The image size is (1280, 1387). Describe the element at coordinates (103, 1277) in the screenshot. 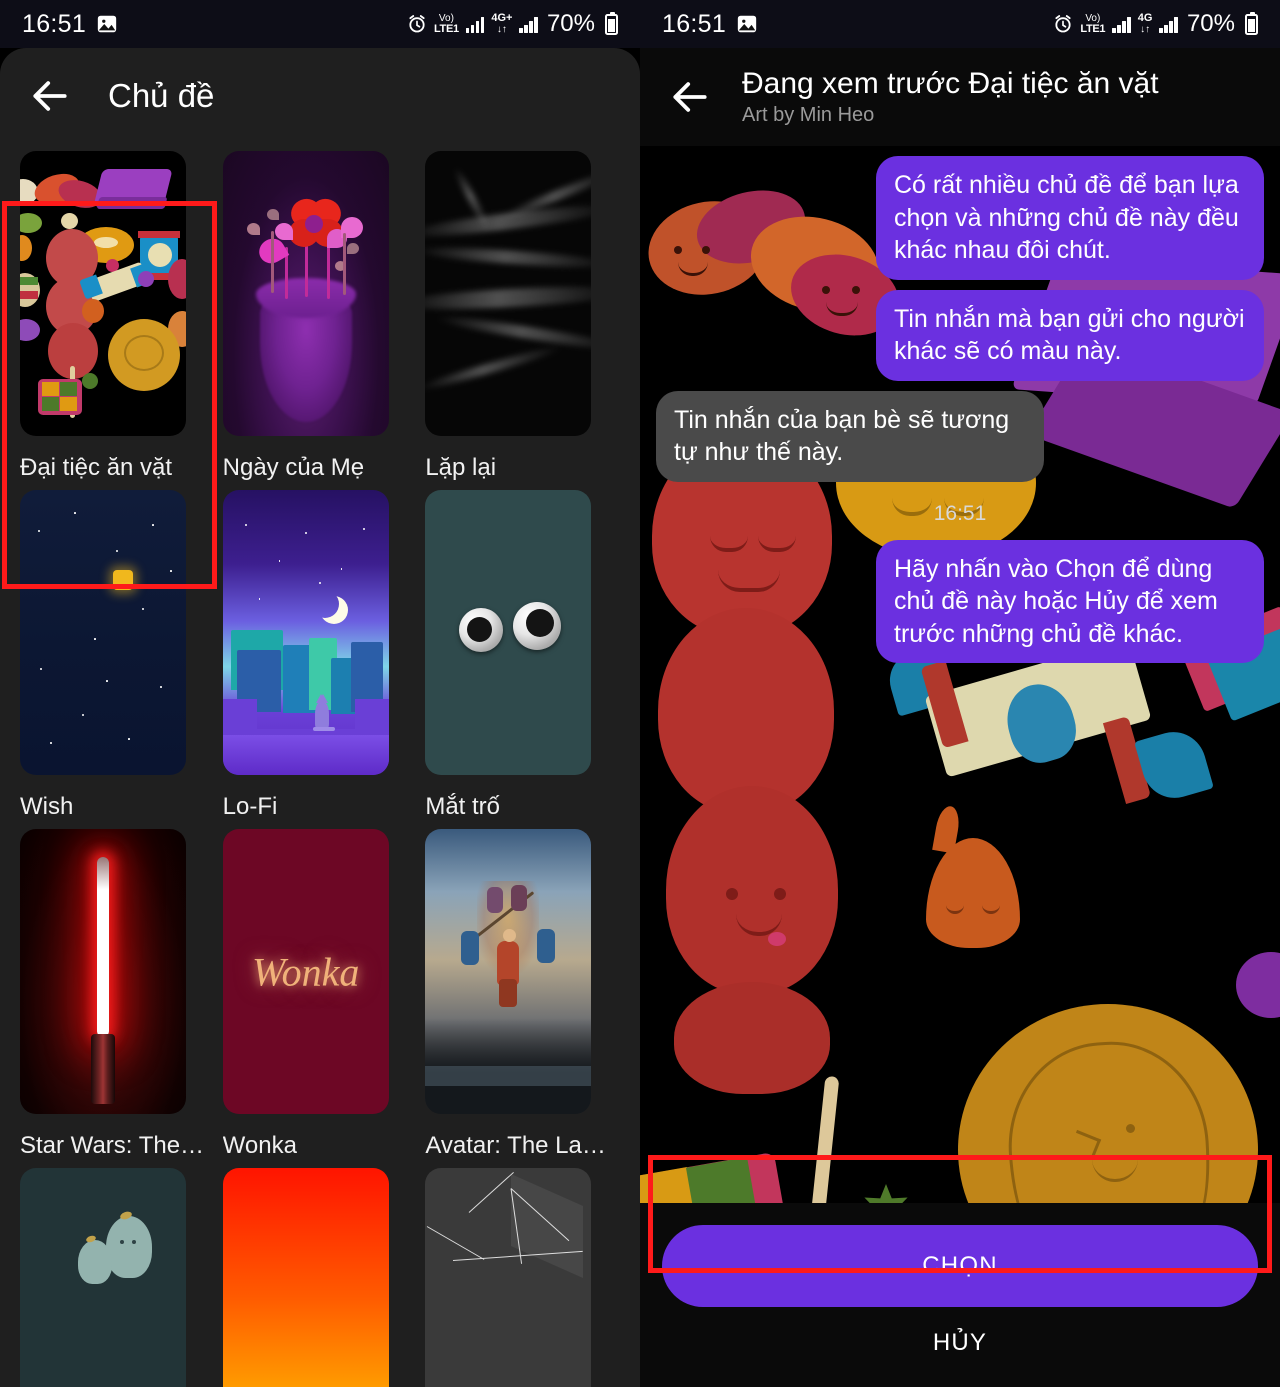

I see `theme-thumbnail-ghost` at that location.